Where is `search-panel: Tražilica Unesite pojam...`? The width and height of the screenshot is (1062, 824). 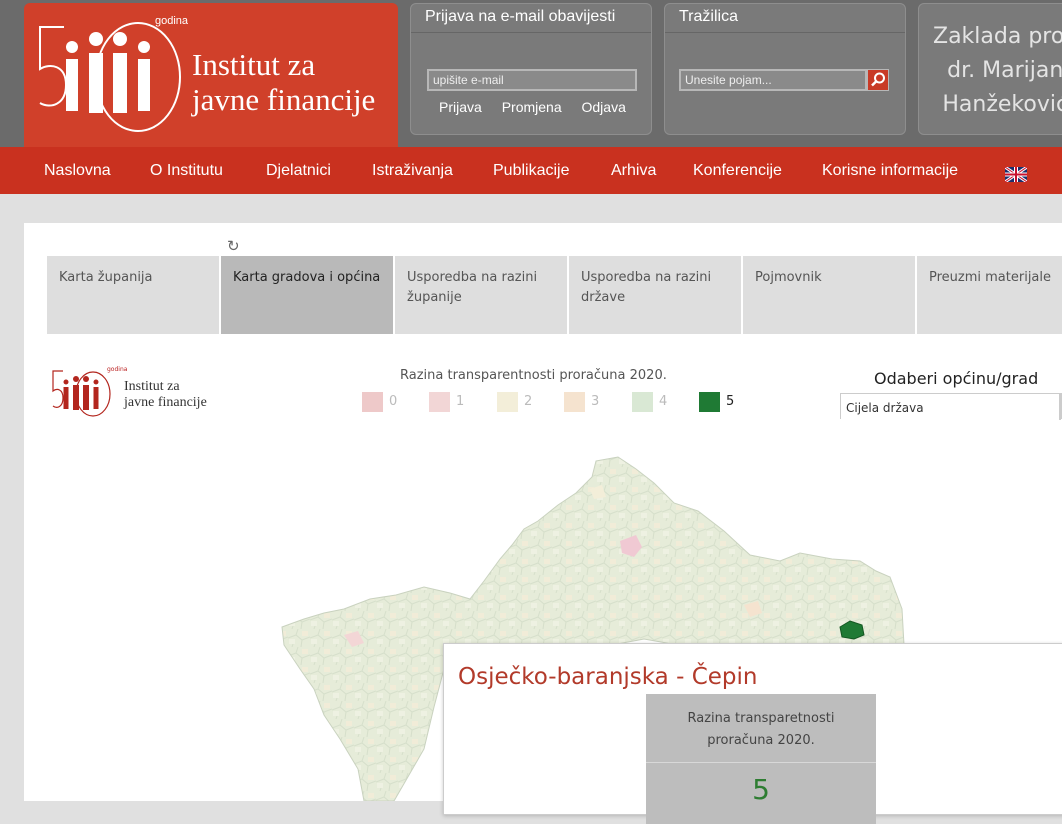 search-panel: Tražilica Unesite pojam... is located at coordinates (785, 69).